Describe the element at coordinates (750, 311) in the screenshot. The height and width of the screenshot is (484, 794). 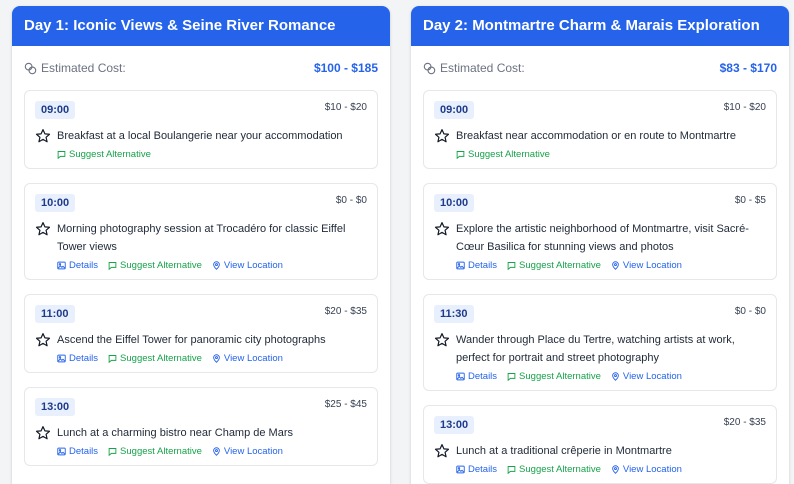
I see `activity-cost: $0 - $0` at that location.